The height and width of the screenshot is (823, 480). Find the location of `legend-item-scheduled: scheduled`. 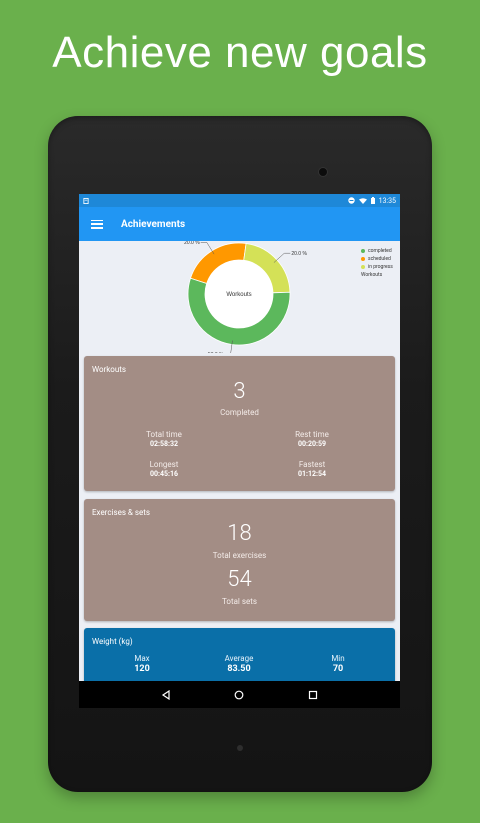

legend-item-scheduled: scheduled is located at coordinates (377, 259).